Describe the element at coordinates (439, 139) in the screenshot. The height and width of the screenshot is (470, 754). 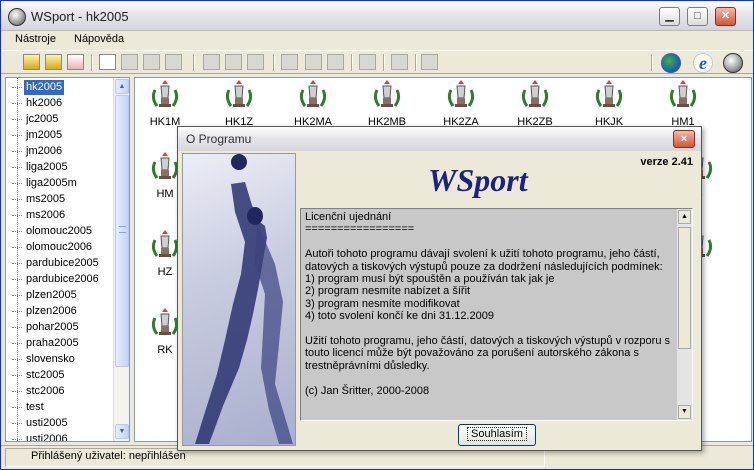
I see `dialog-title-bar: O Programu ×` at that location.